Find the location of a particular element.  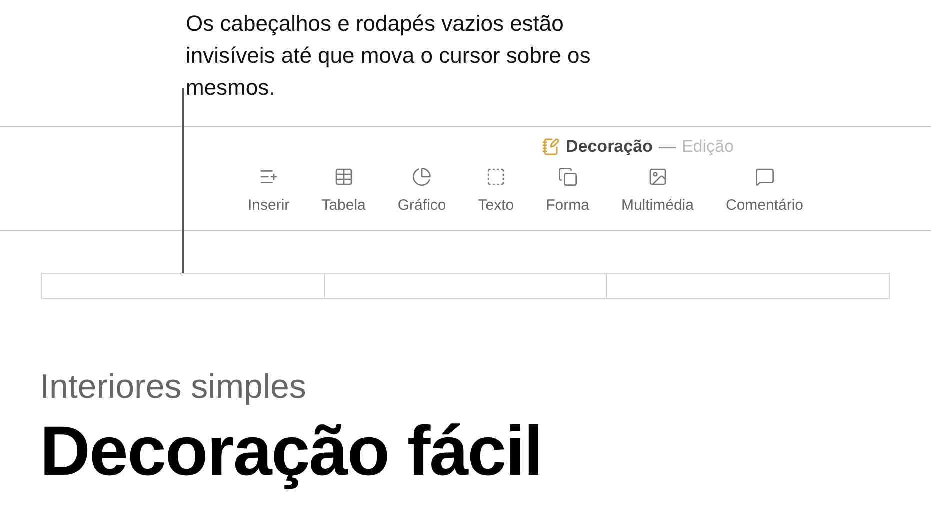

shapes-icon is located at coordinates (568, 177).